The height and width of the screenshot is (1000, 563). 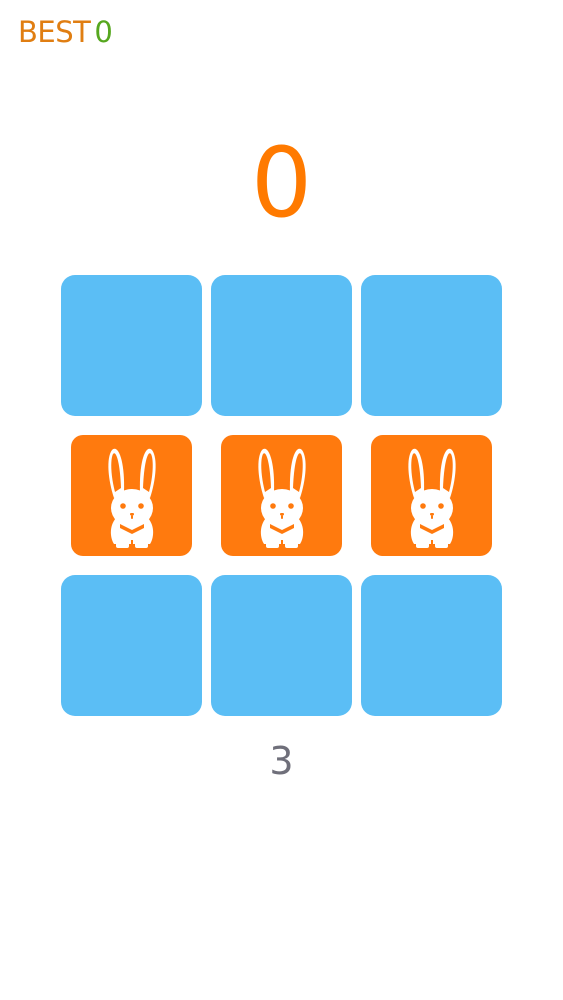 I want to click on tile-r1-c3, so click(x=431, y=345).